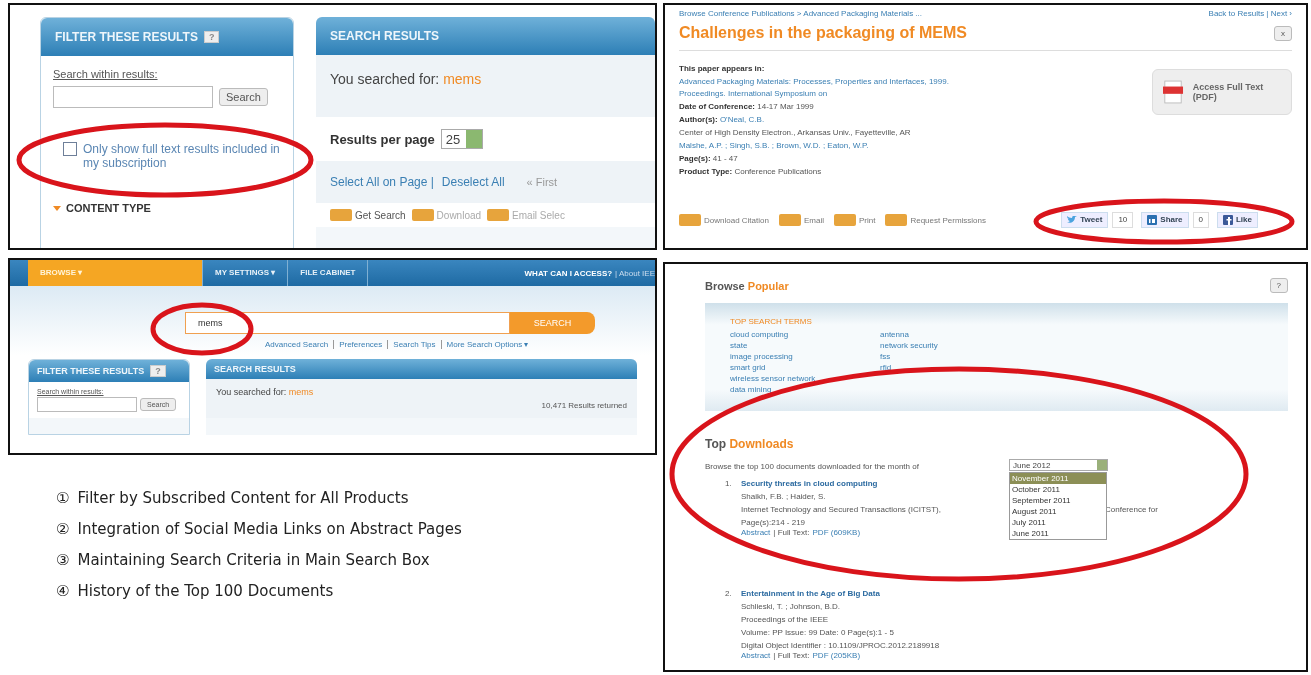  What do you see at coordinates (183, 156) in the screenshot?
I see `checkbox-label: Only show full text results included in my subscription` at bounding box center [183, 156].